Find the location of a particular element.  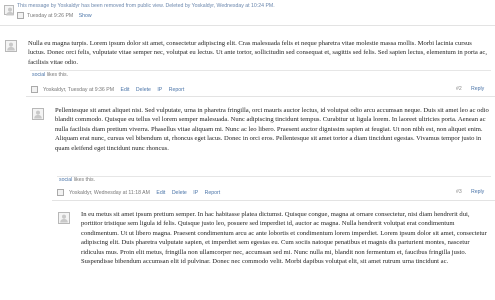

removed-meta: Tuesday at 9:26 PM Show is located at coordinates (54, 16).